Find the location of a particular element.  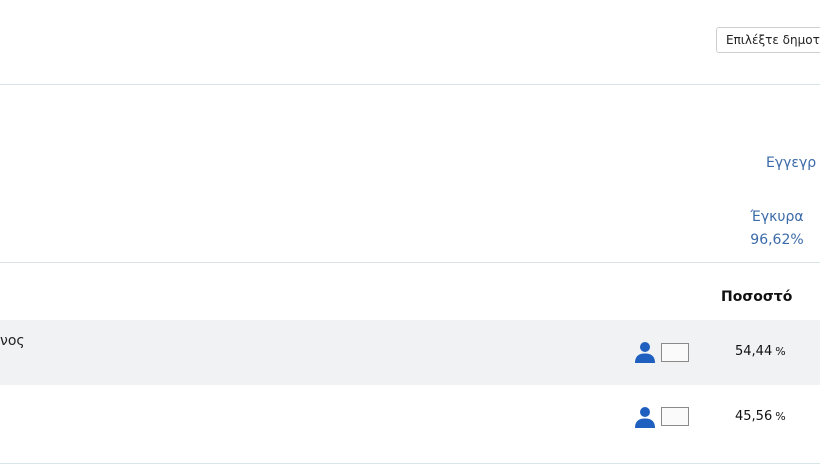

column-header-percent: Ποσοστό is located at coordinates (757, 297).